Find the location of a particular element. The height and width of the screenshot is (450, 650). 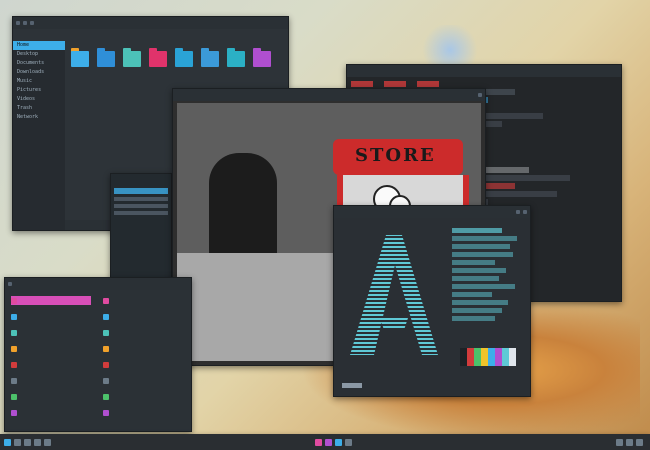

about-dialog is located at coordinates (432, 301).